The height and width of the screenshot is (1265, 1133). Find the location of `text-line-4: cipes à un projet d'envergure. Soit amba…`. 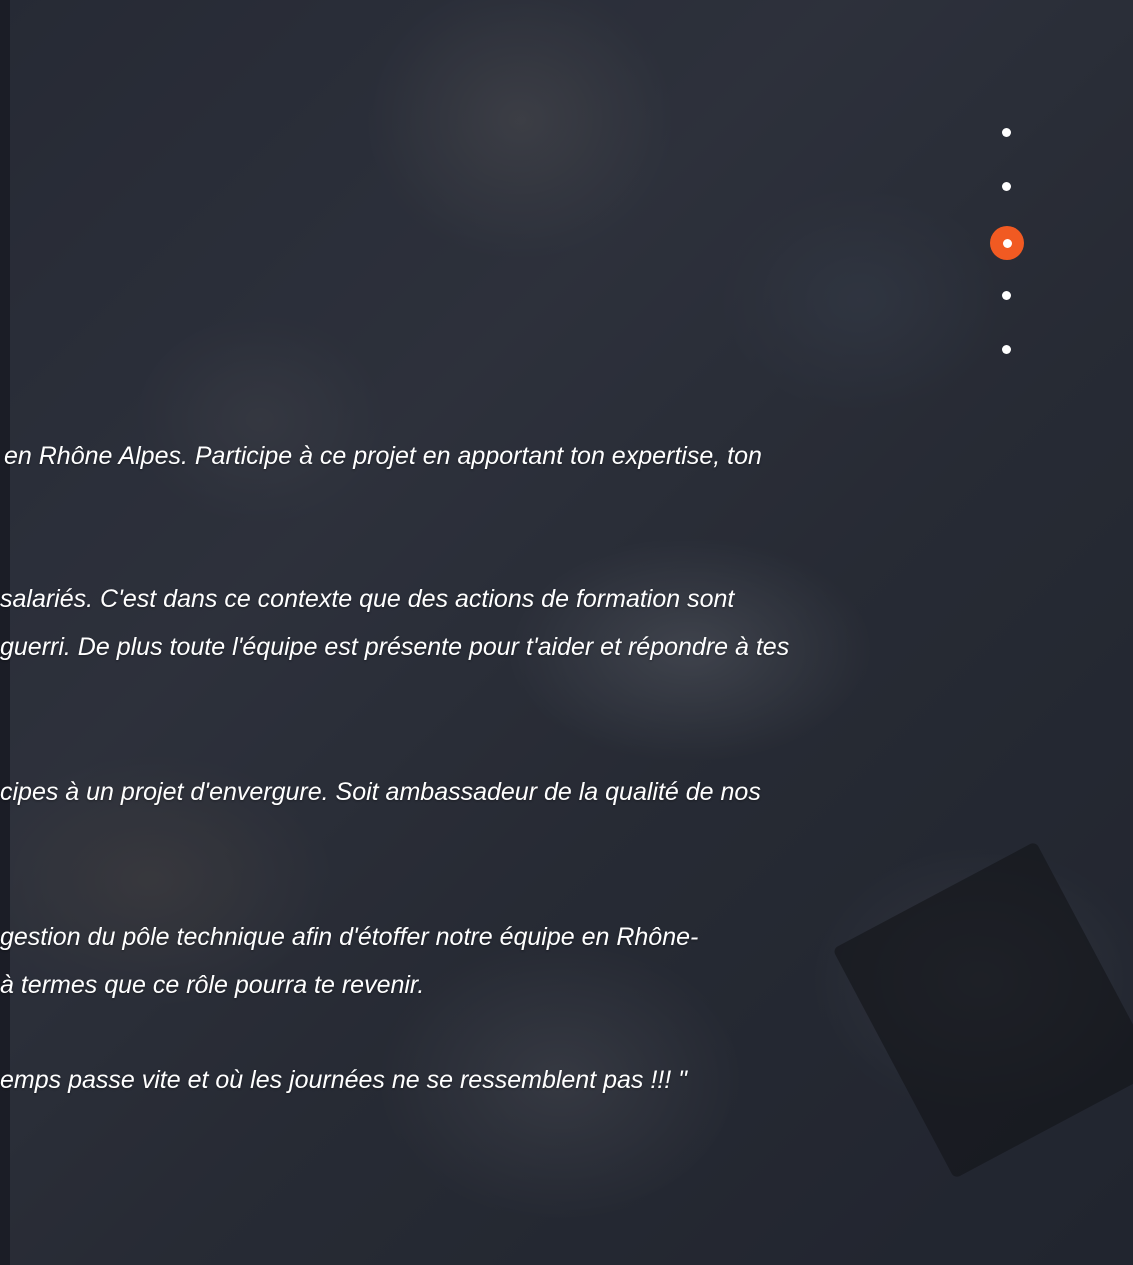

text-line-4: cipes à un projet d'envergure. Soit amba… is located at coordinates (380, 792).